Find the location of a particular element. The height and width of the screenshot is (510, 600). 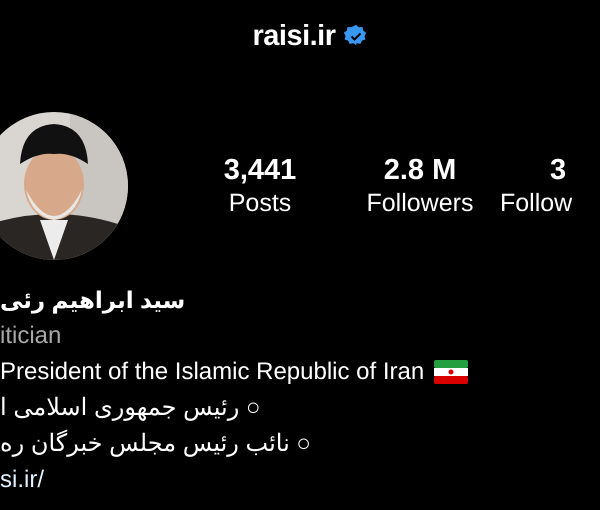

stat-label: Follow is located at coordinates (536, 203).